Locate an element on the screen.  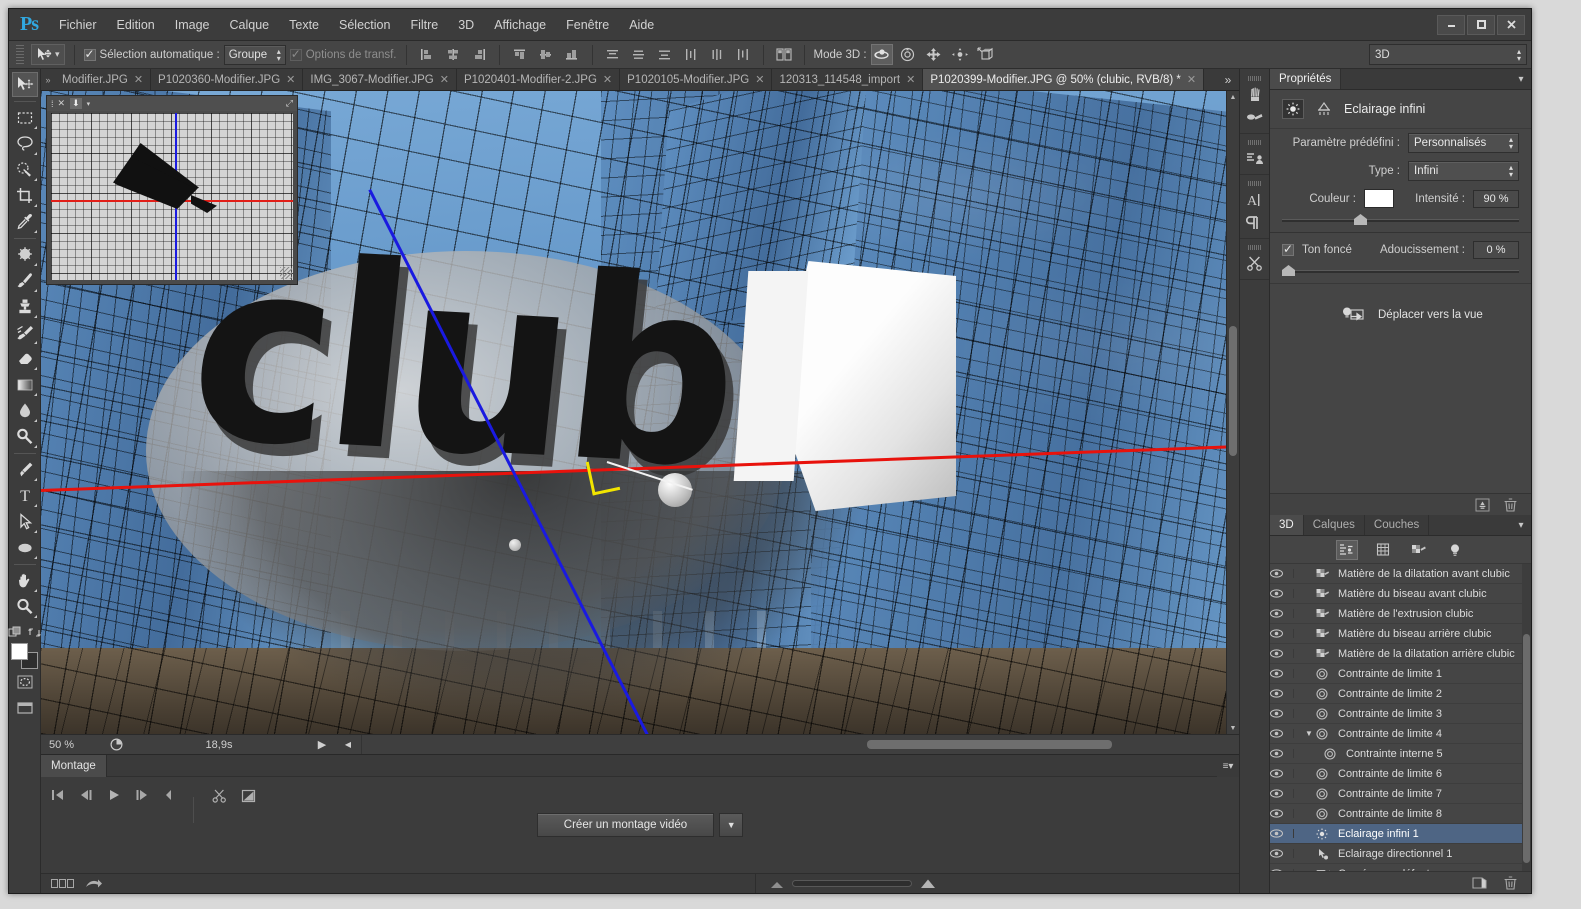
eraser-tool is located at coordinates (25, 358).